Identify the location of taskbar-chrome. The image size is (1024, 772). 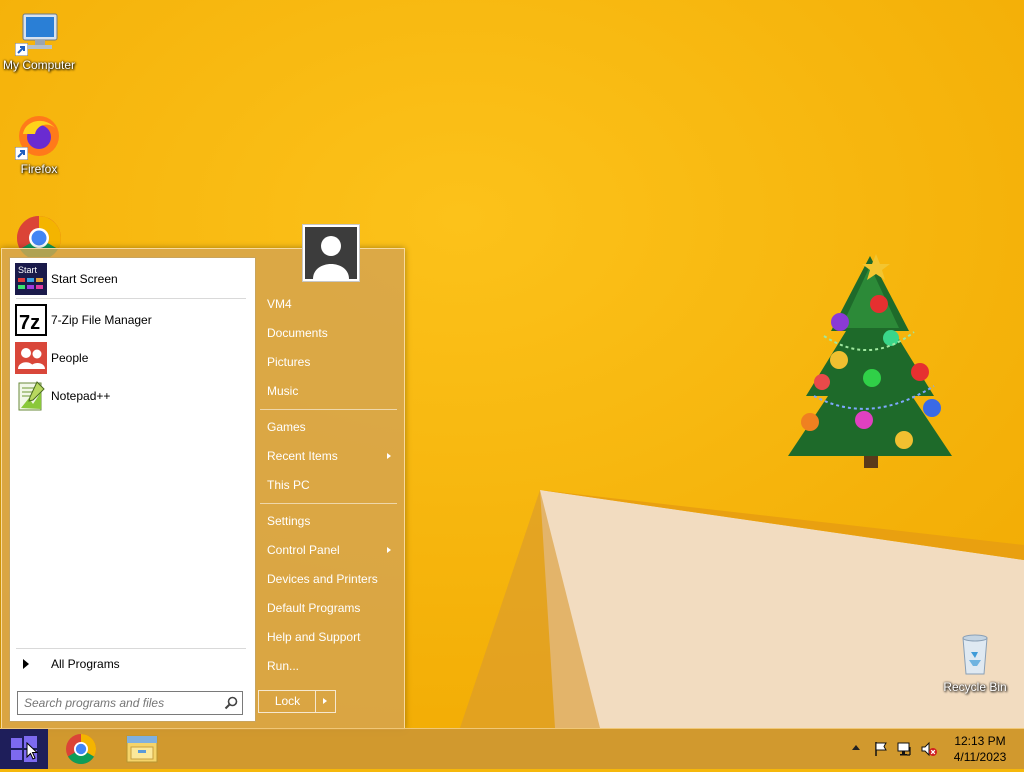
(81, 749).